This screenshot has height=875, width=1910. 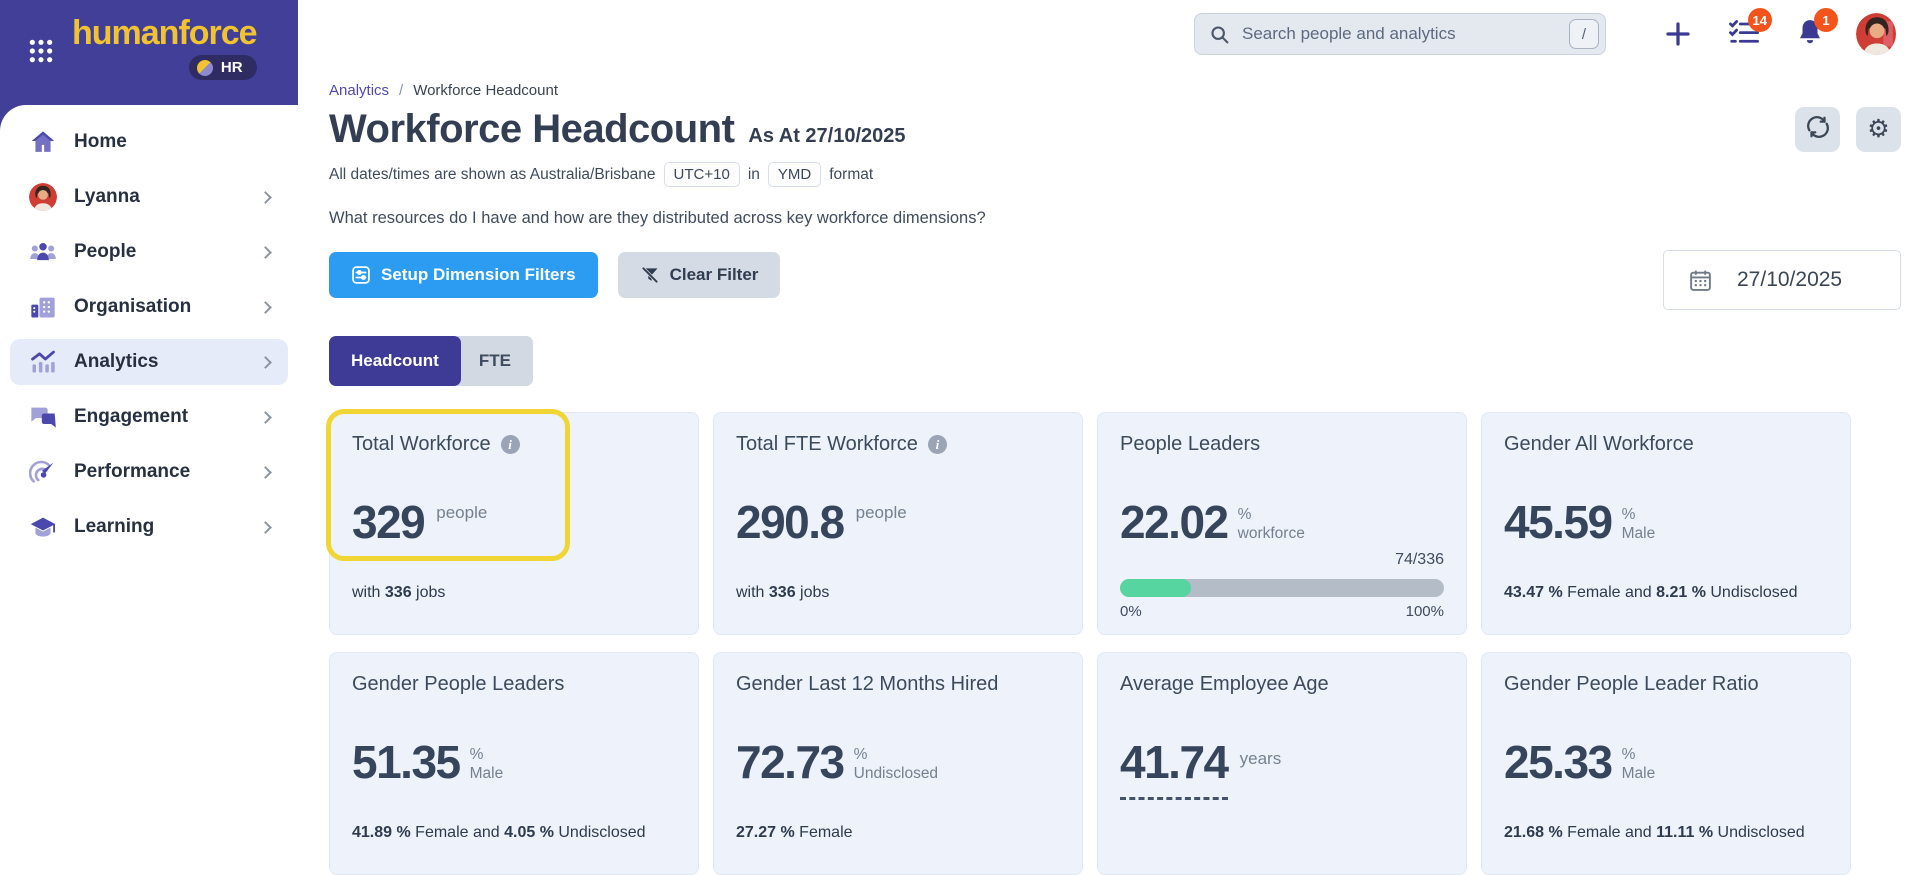 I want to click on progress-scale: 0% 100%, so click(x=1282, y=611).